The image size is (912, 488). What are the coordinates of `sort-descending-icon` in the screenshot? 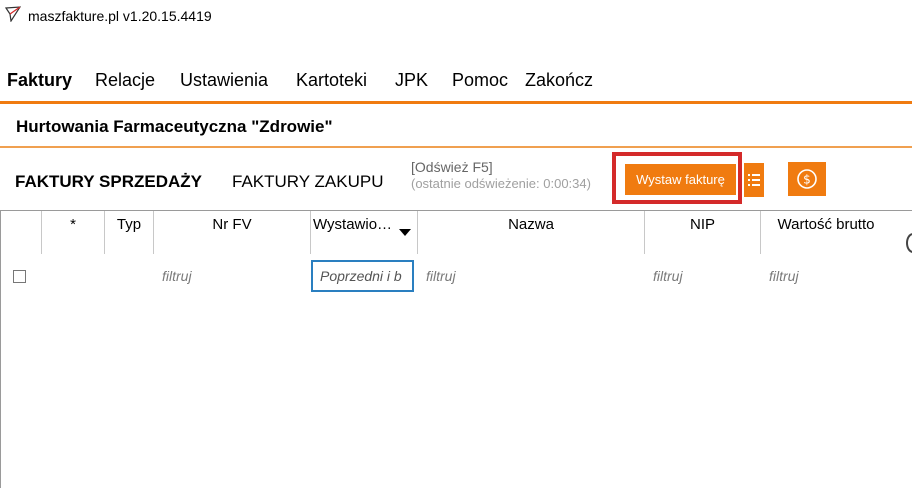 It's located at (405, 232).